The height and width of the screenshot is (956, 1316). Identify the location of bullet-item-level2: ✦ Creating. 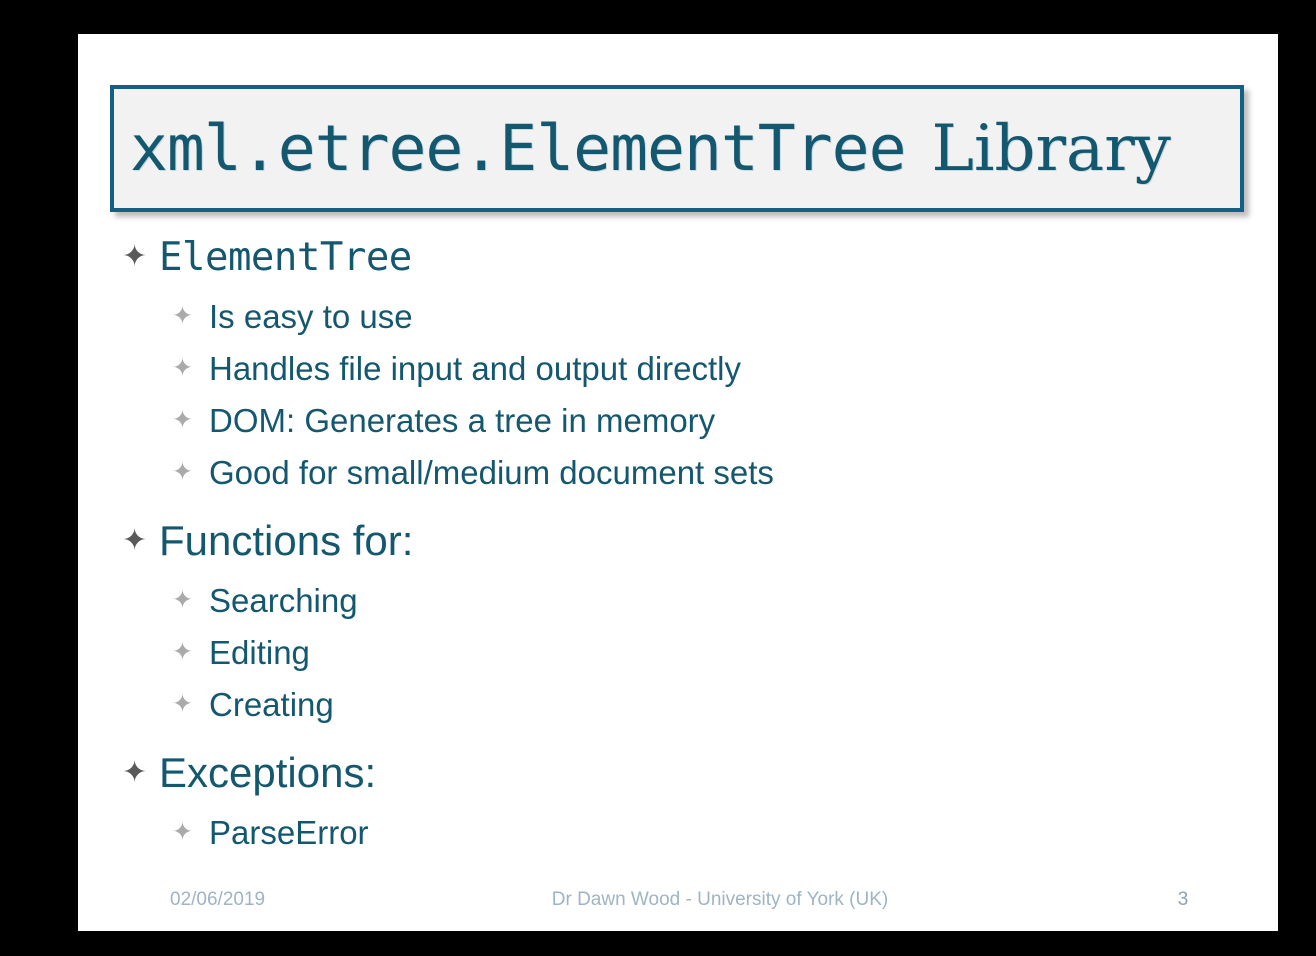
(707, 704).